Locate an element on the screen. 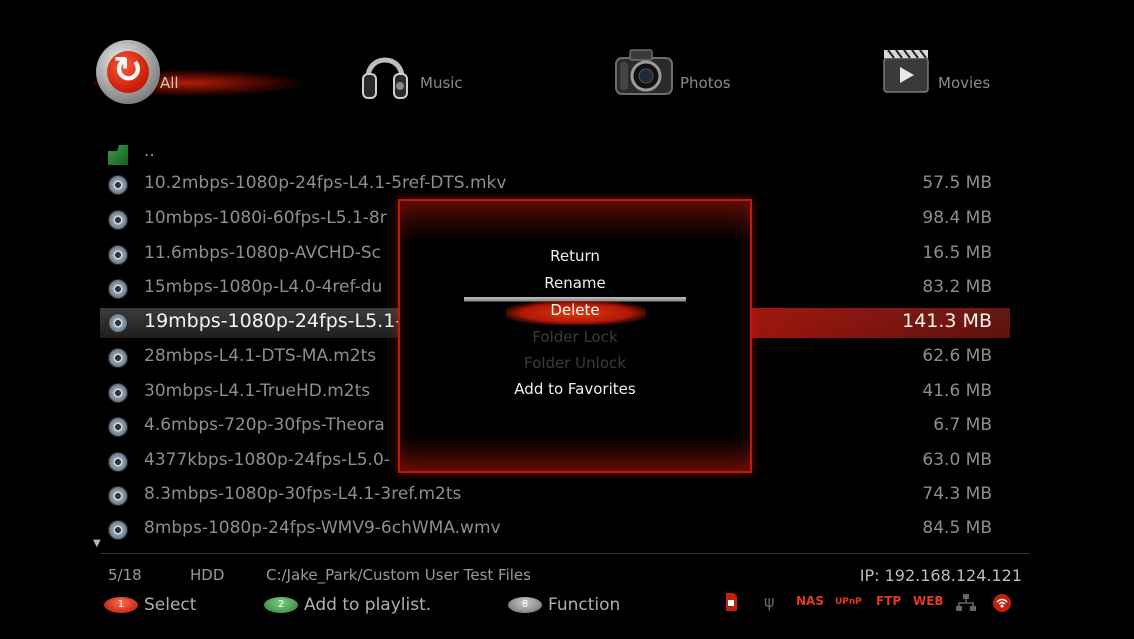  file-size: 83.2 MB is located at coordinates (957, 287).